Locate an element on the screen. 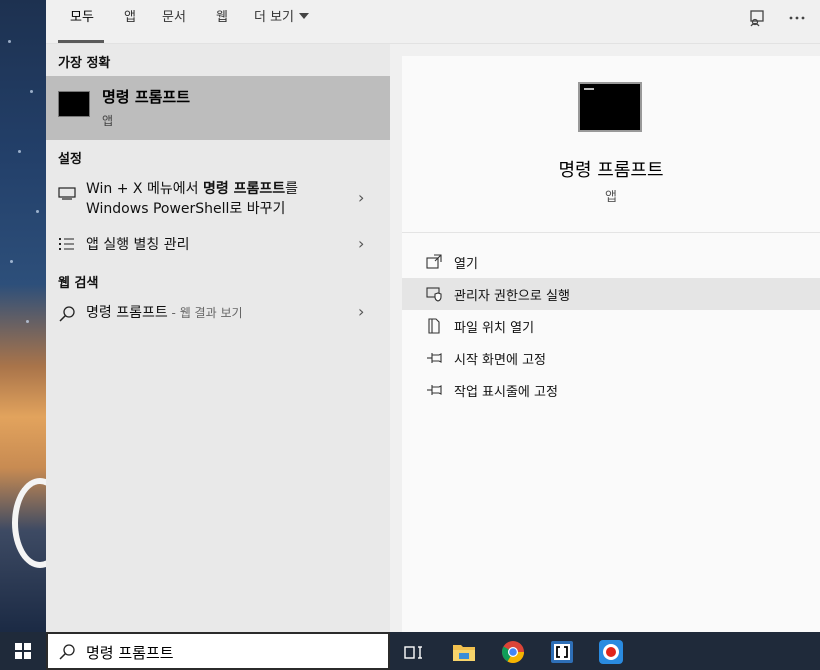  tab-apps: 앱 is located at coordinates (130, 18).